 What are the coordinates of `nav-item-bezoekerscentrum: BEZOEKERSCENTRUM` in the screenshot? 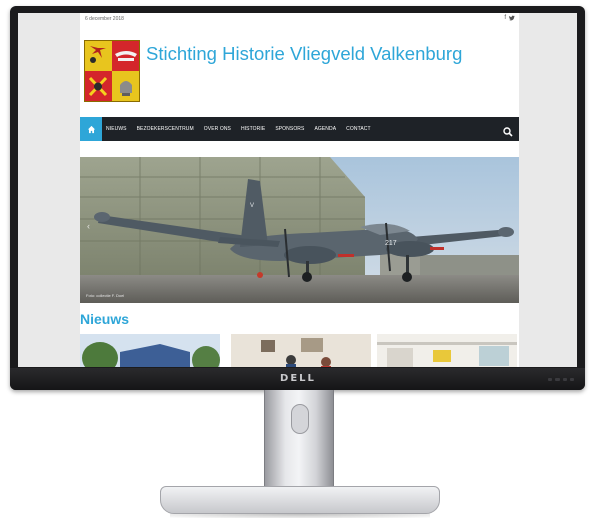 It's located at (165, 129).